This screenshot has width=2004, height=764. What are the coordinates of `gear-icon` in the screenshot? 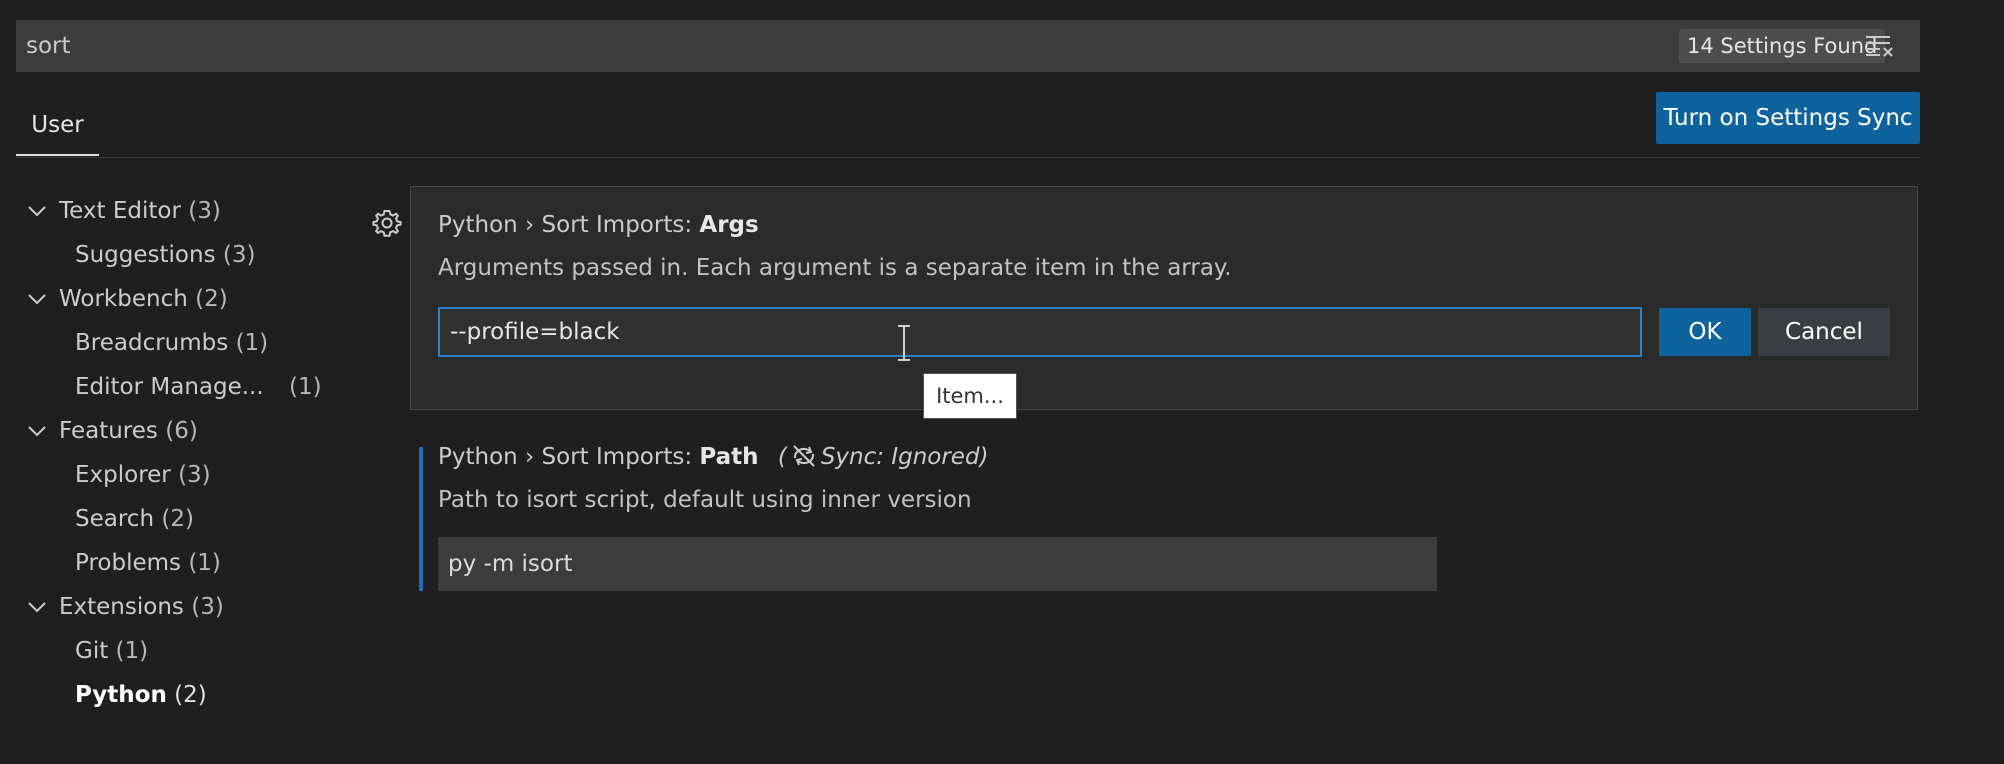 It's located at (387, 223).